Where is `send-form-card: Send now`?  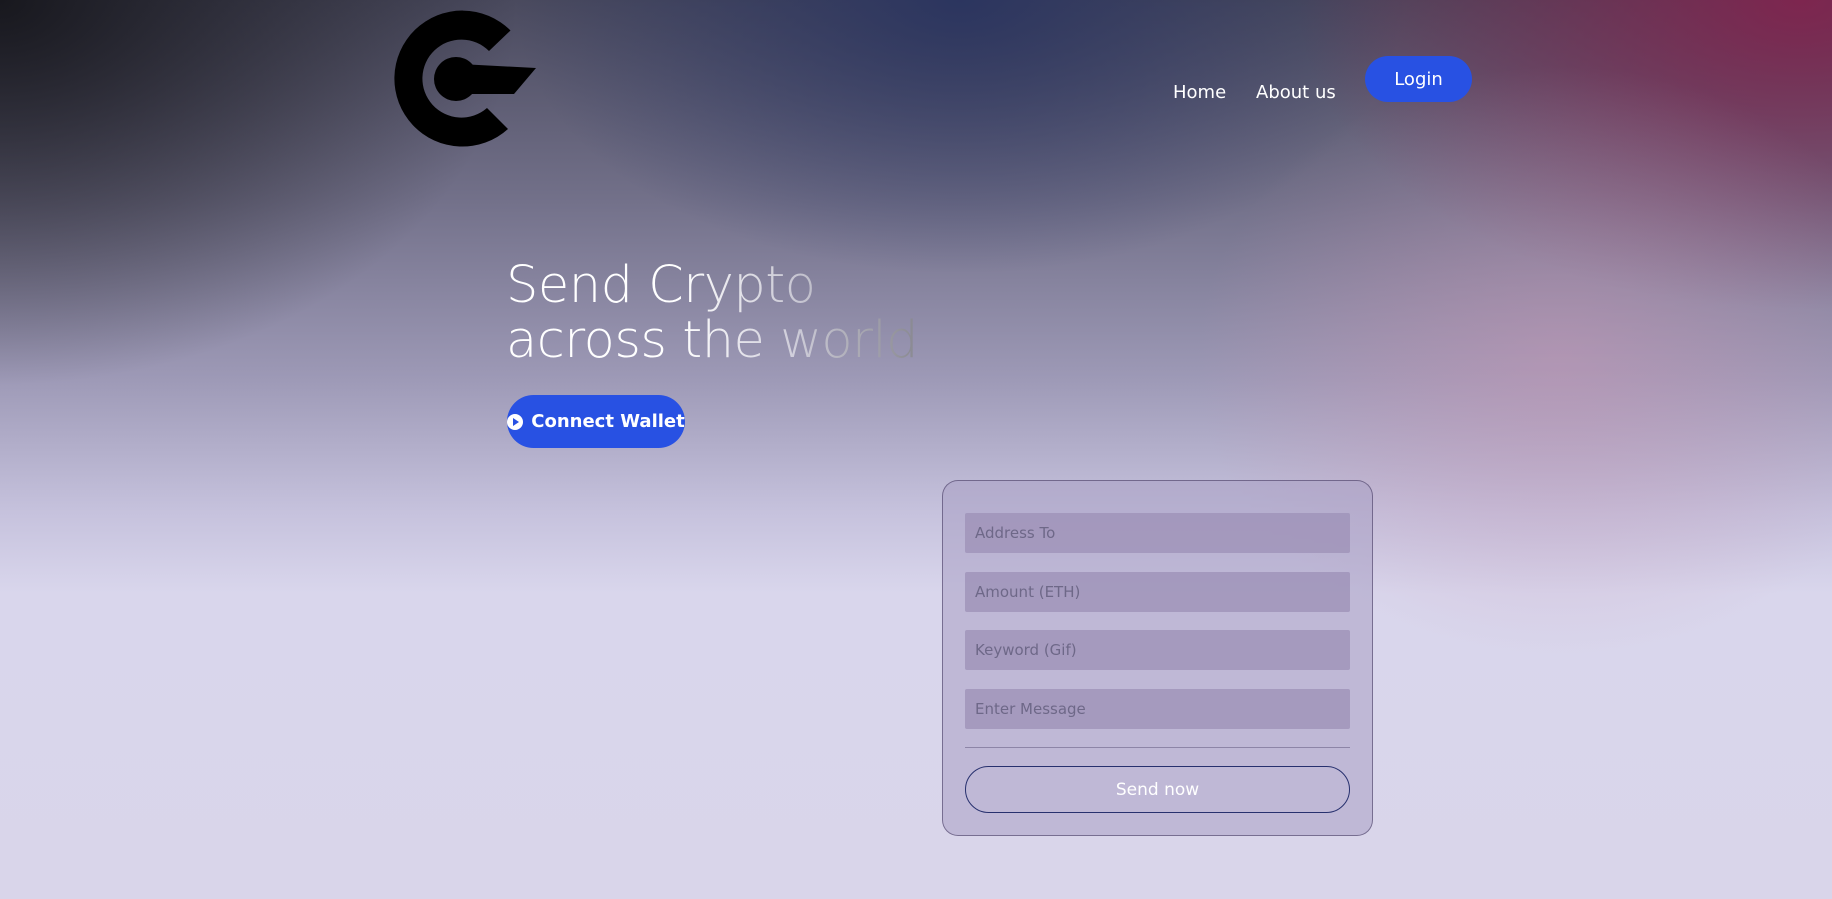
send-form-card: Send now is located at coordinates (1157, 658).